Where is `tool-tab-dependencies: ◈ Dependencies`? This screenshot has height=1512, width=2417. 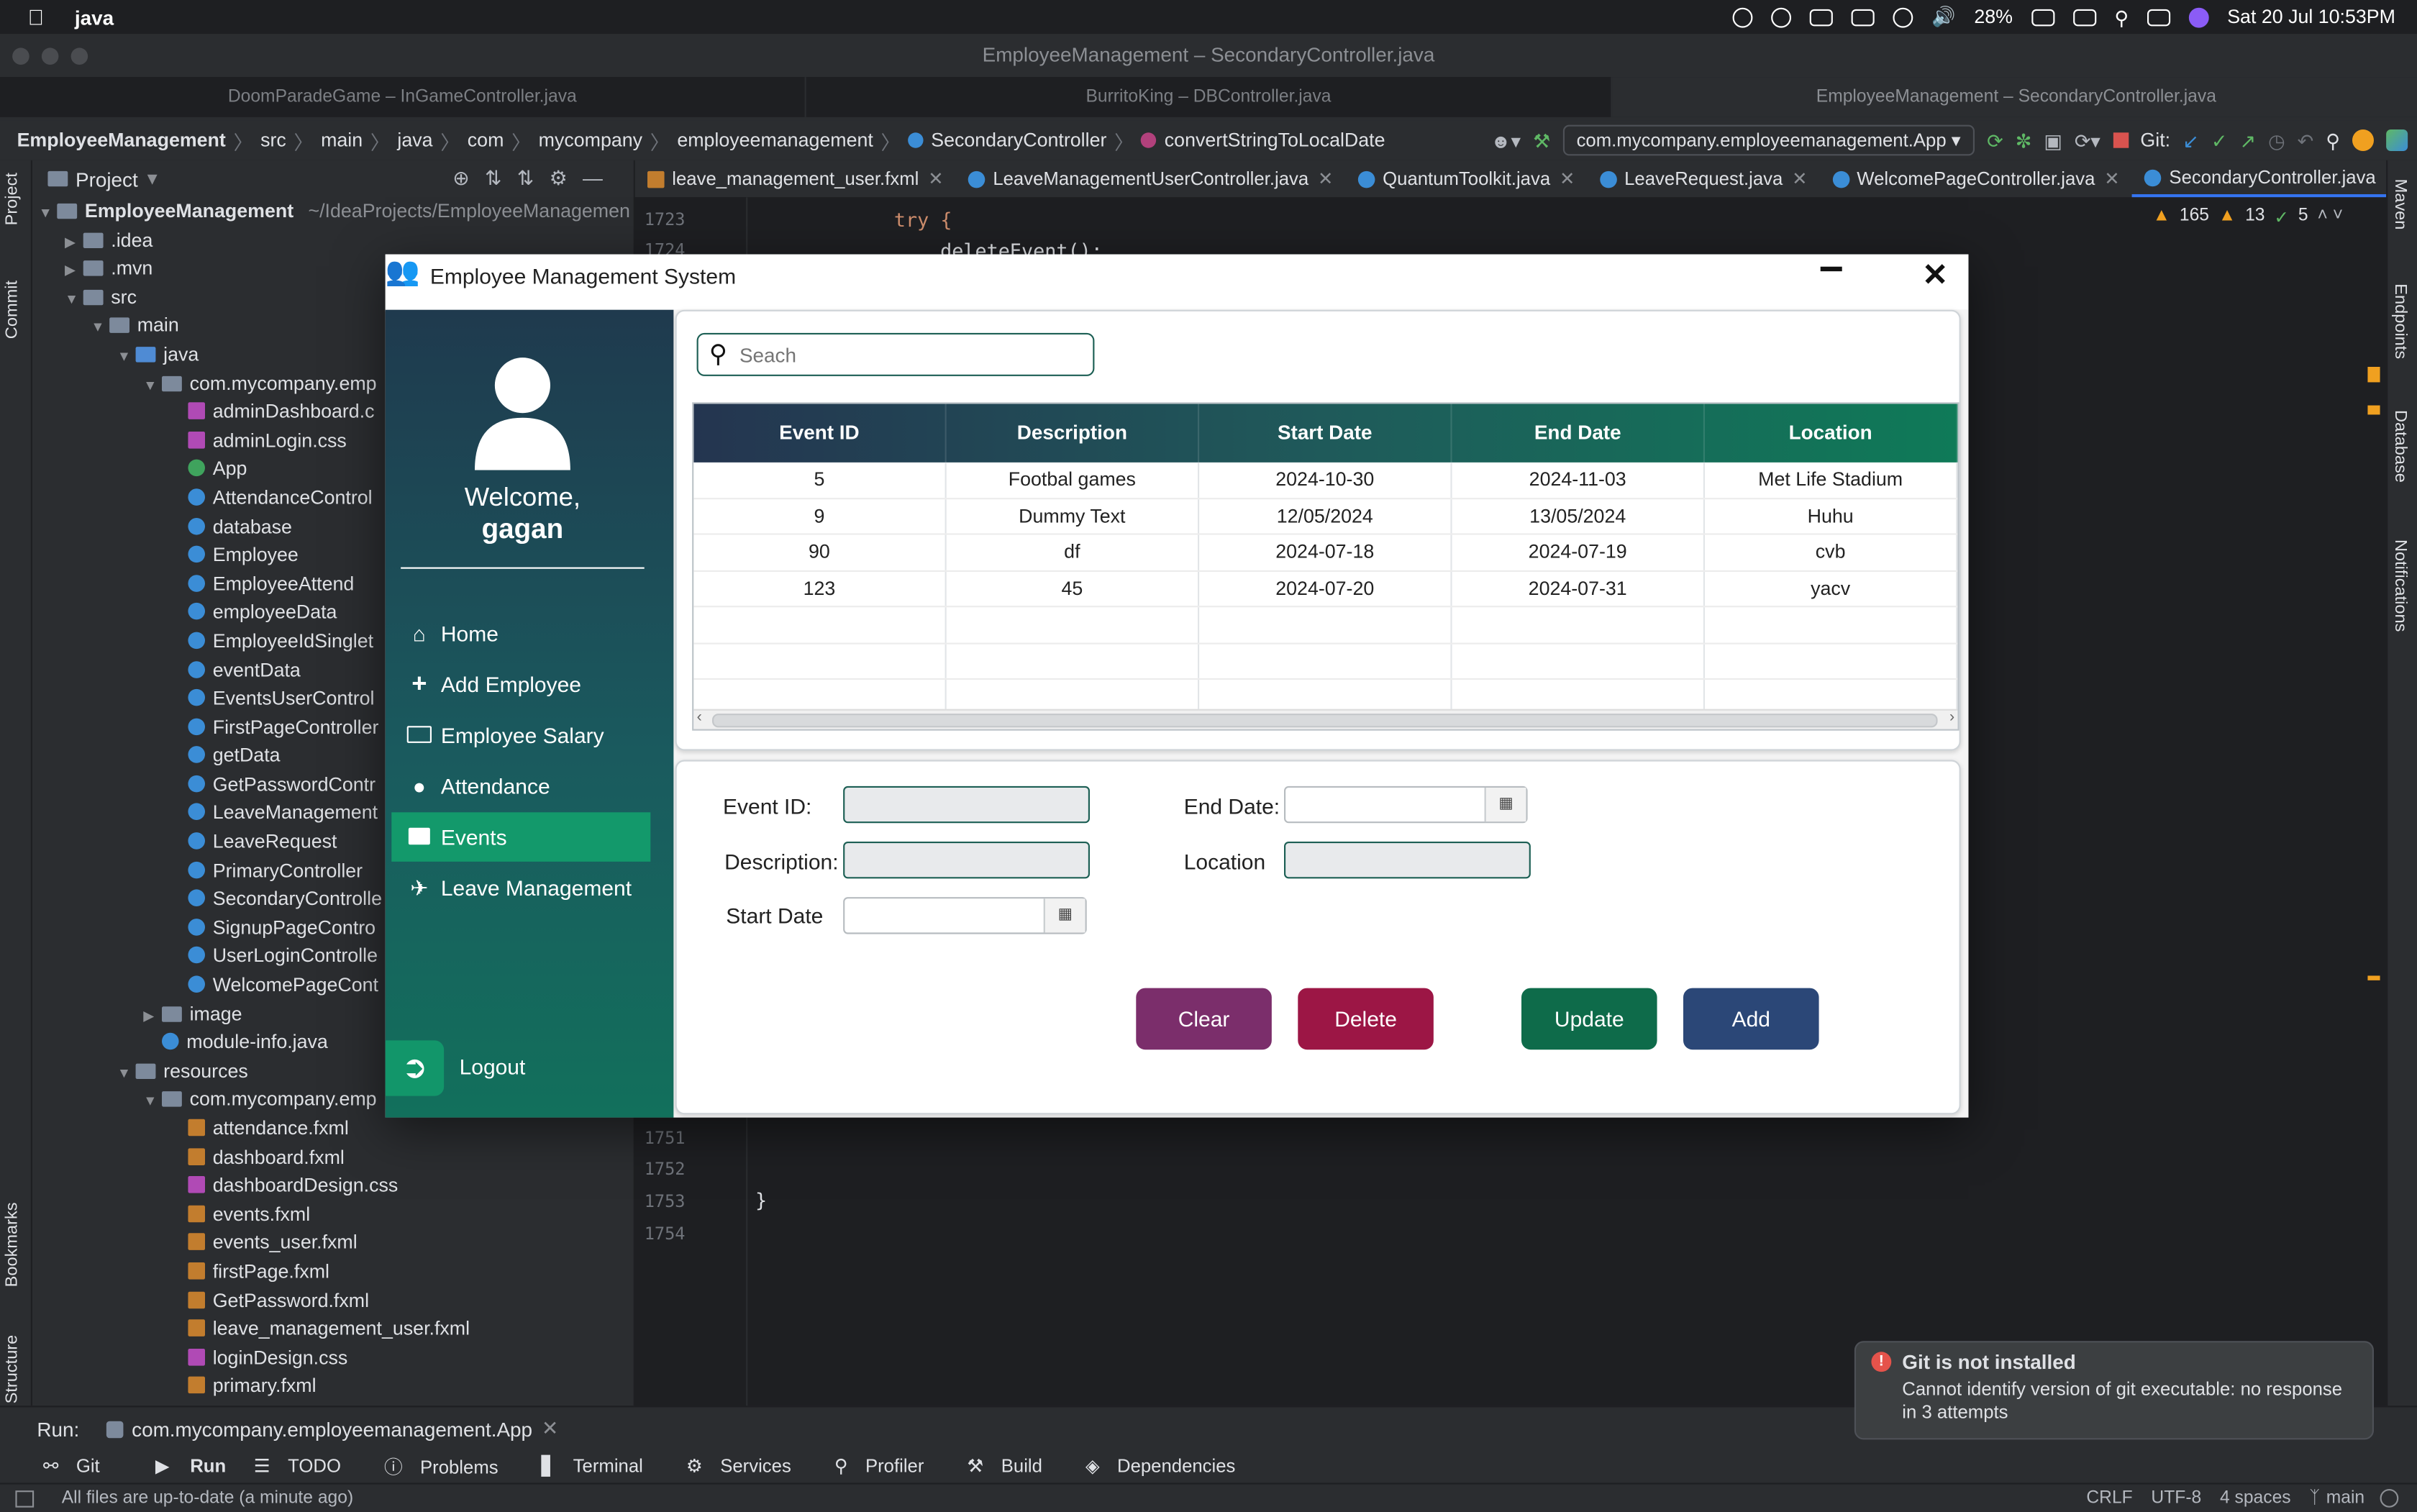 tool-tab-dependencies: ◈ Dependencies is located at coordinates (1168, 1466).